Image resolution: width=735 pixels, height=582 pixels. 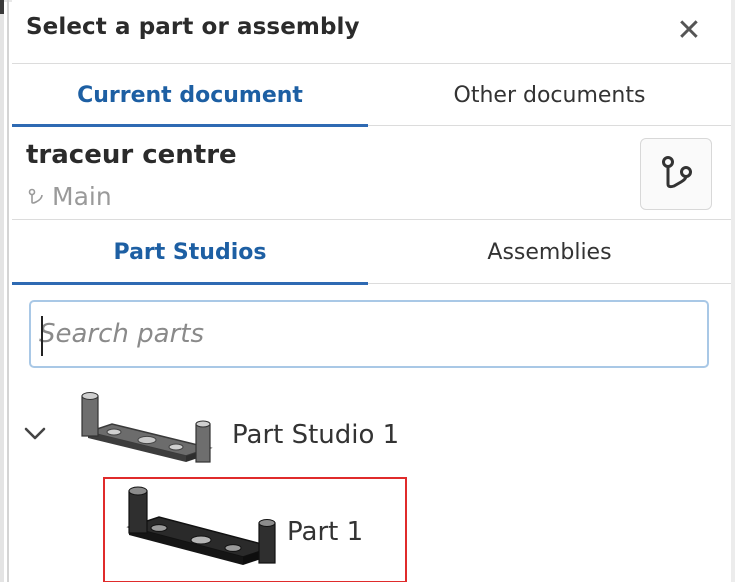 What do you see at coordinates (689, 30) in the screenshot?
I see `close-icon: ✕` at bounding box center [689, 30].